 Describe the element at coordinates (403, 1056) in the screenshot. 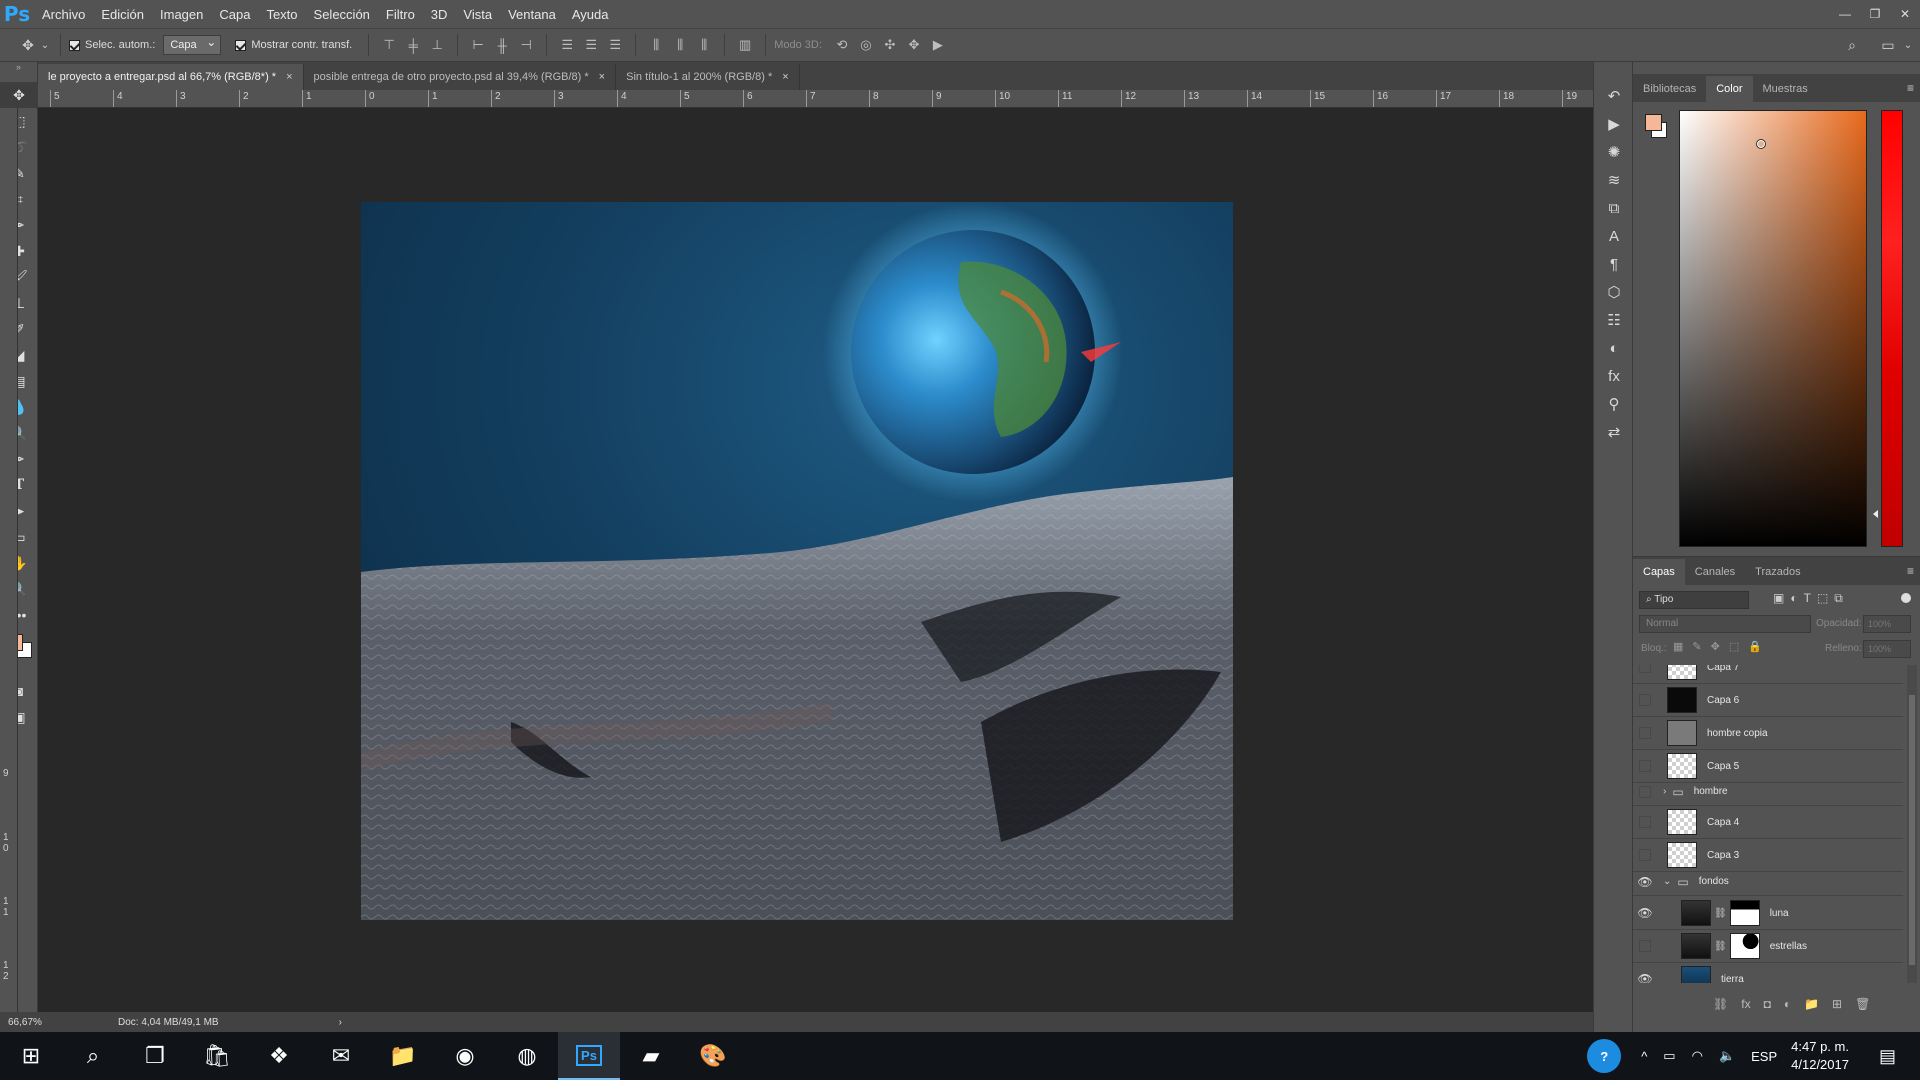

I see `file-explorer-icon: 📁` at that location.